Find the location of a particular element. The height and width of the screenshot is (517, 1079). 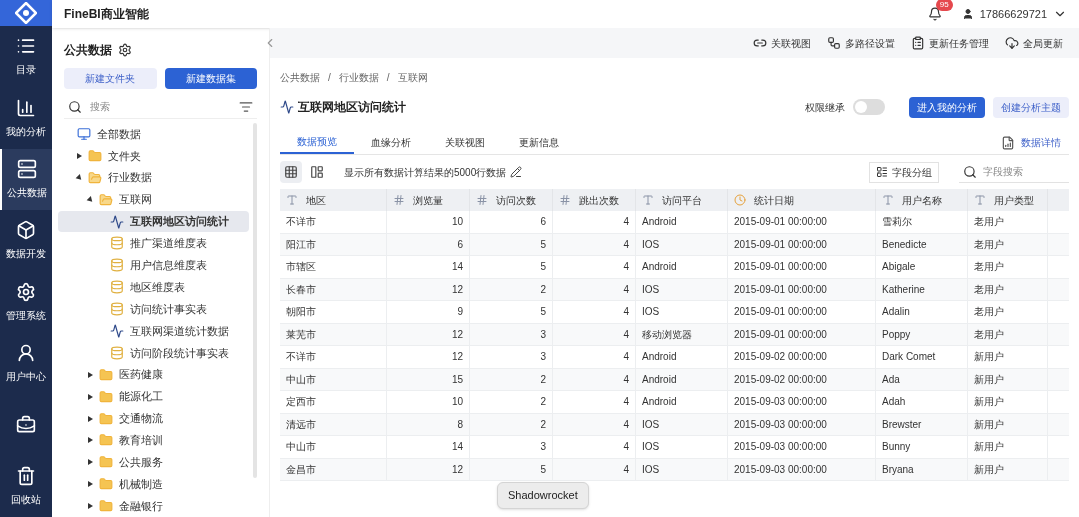

database-icon is located at coordinates (117, 309).